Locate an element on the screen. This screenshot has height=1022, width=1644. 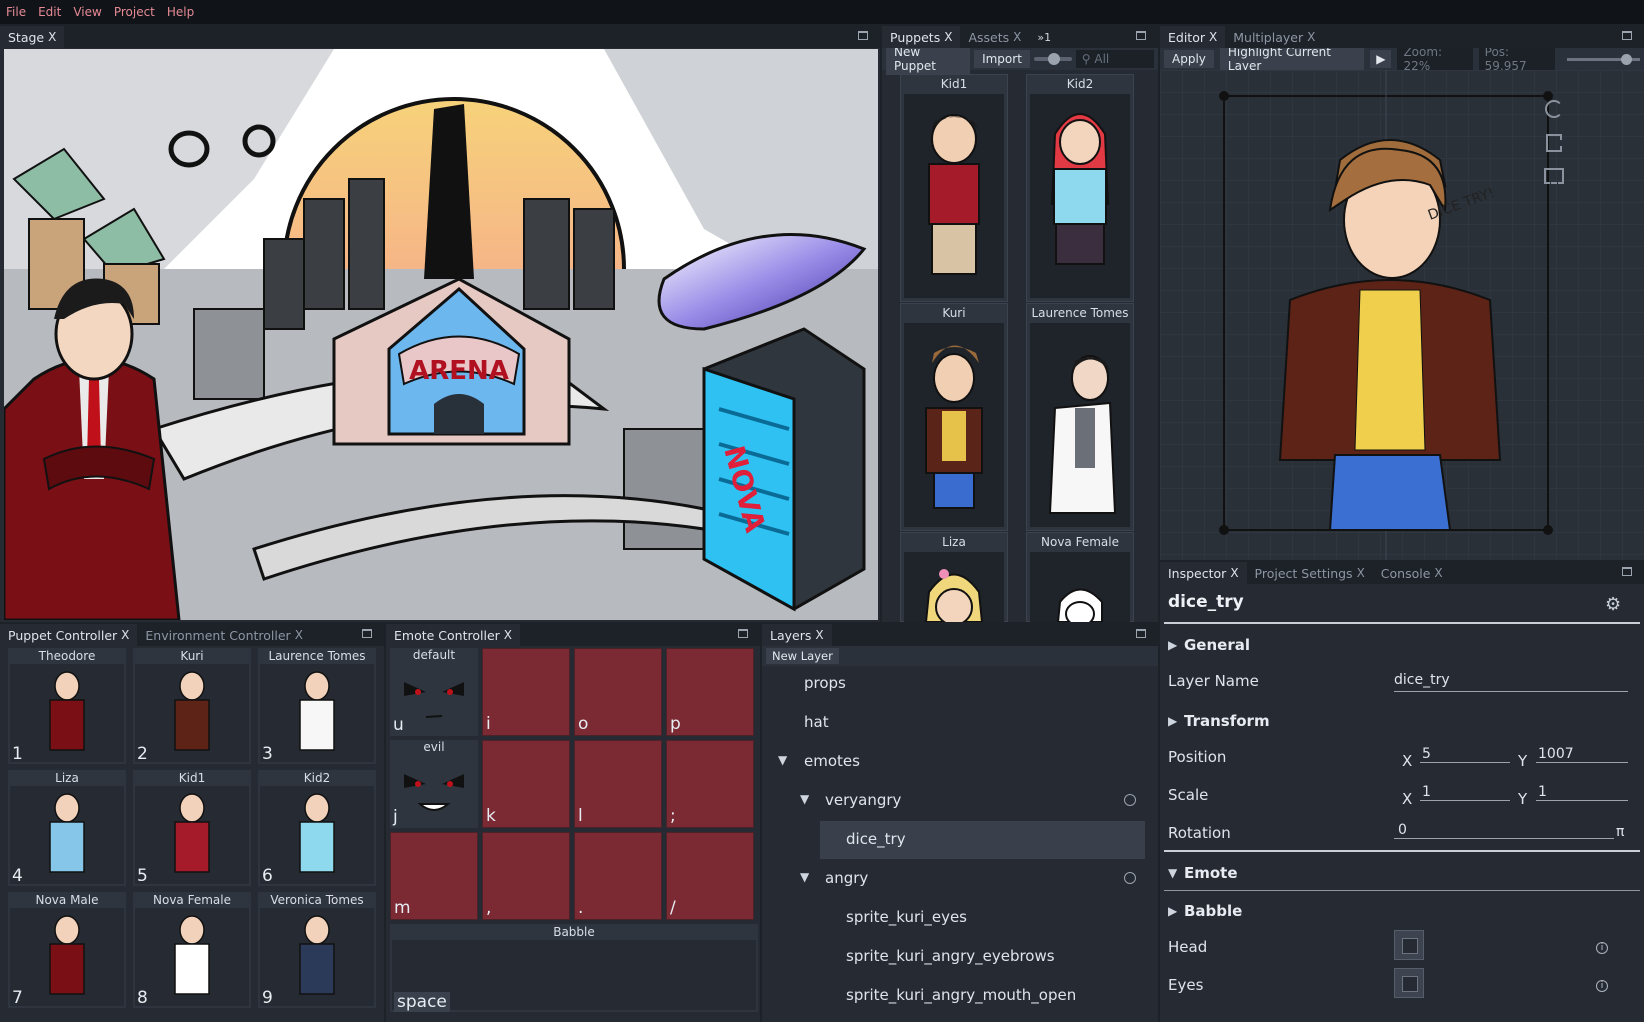
menu-help: Help is located at coordinates (182, 12).